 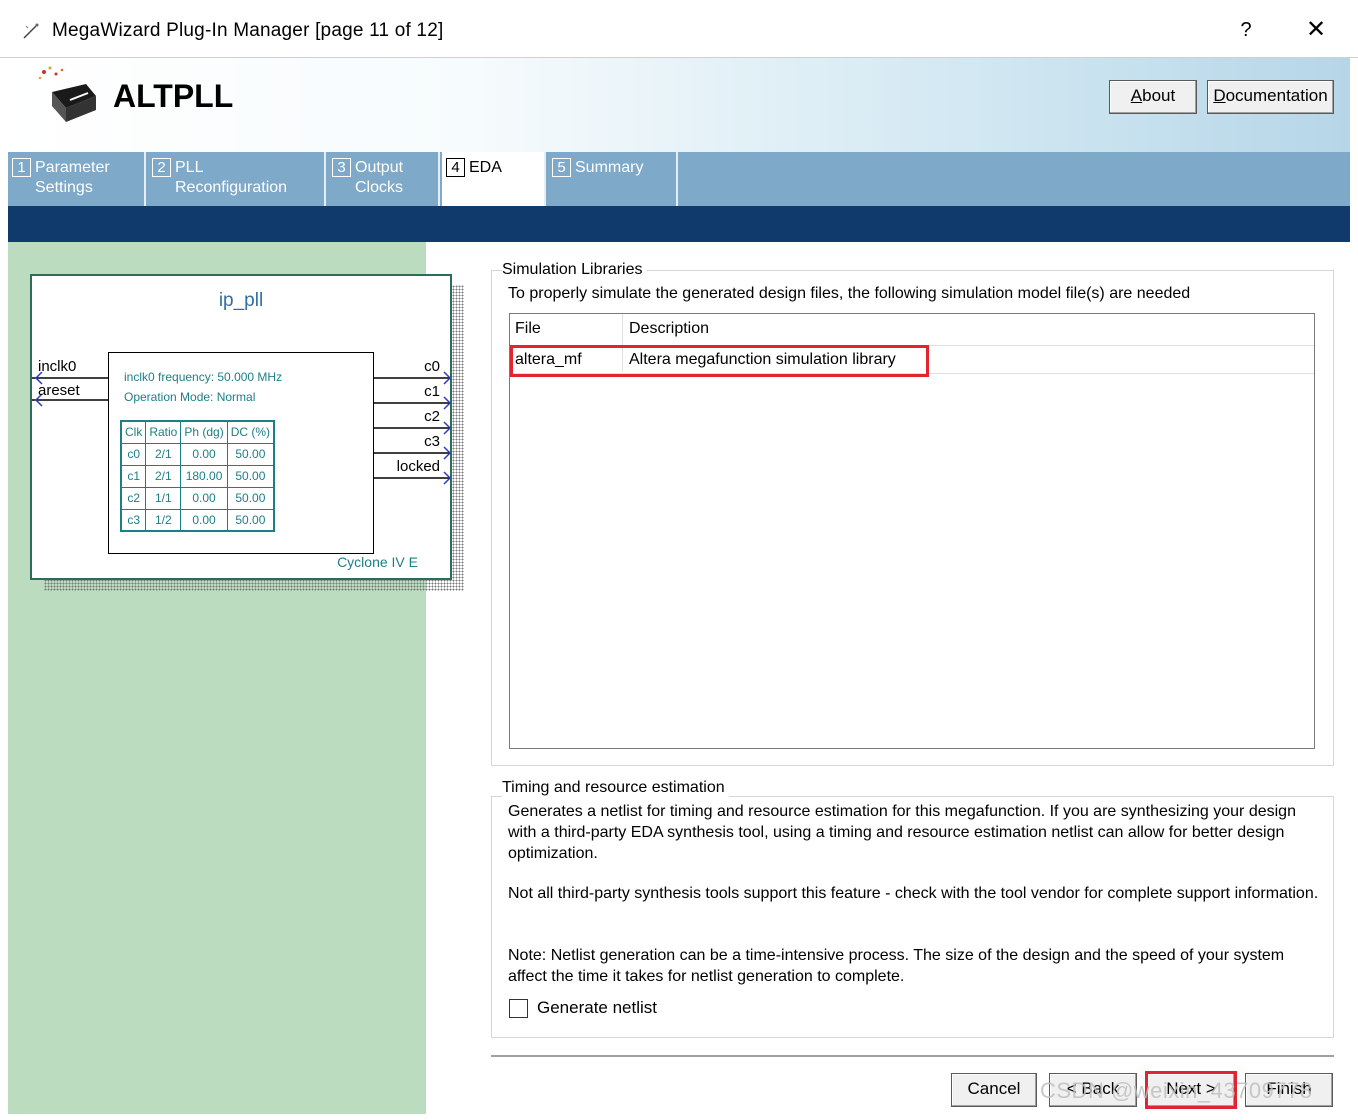 What do you see at coordinates (574, 270) in the screenshot?
I see `simulation-libraries-title: Simulation Libraries` at bounding box center [574, 270].